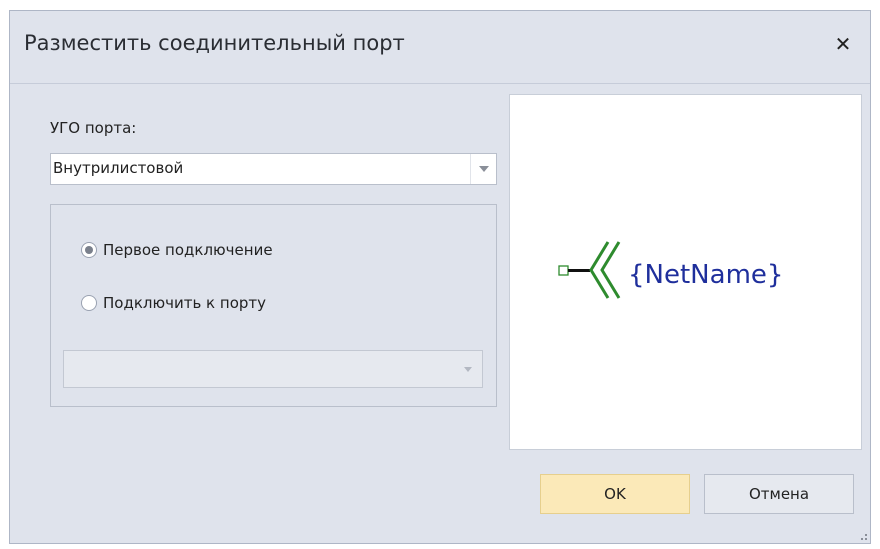  I want to click on ugo-select: Внутрилистовой, so click(273, 169).